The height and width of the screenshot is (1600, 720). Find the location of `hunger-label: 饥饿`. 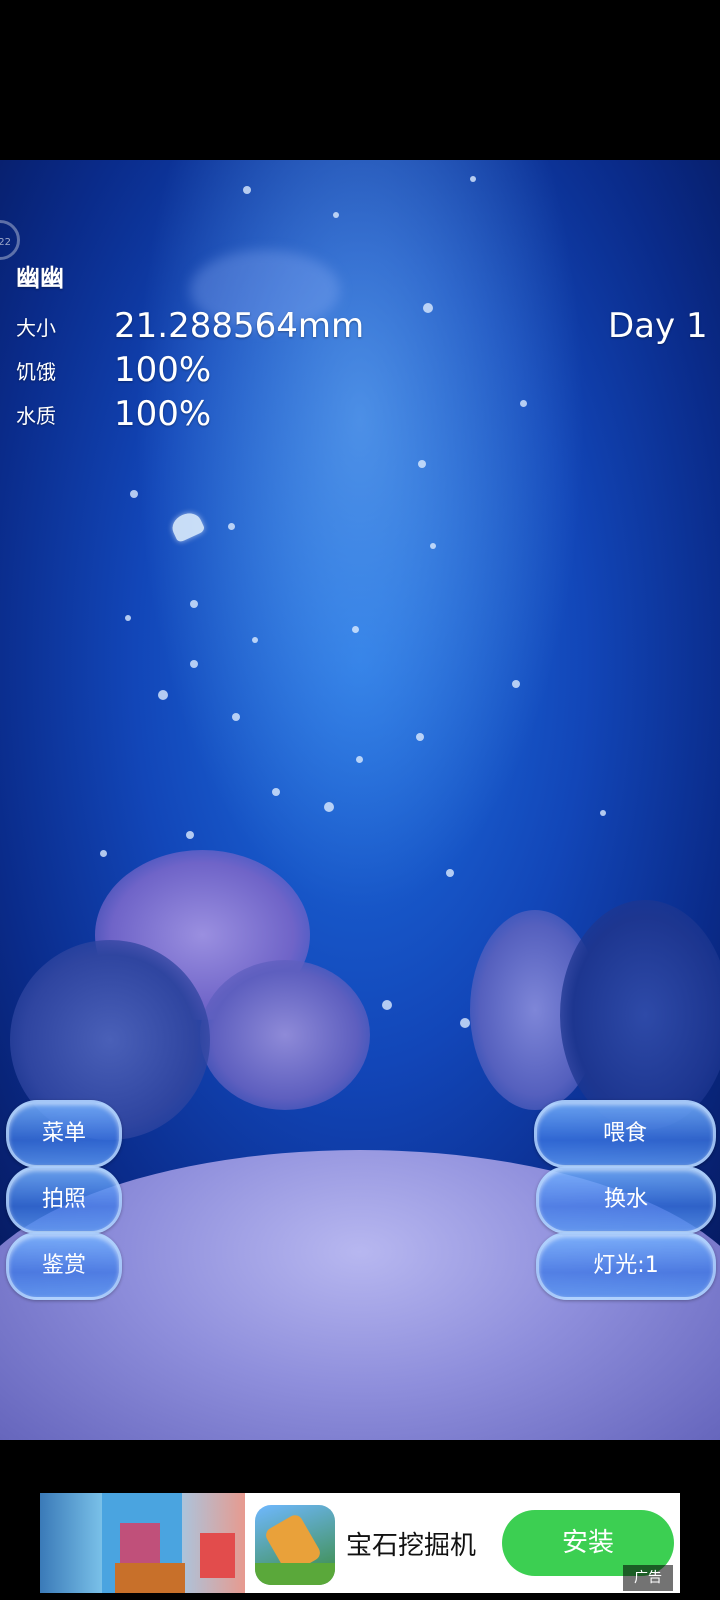

hunger-label: 饥饿 is located at coordinates (36, 372).